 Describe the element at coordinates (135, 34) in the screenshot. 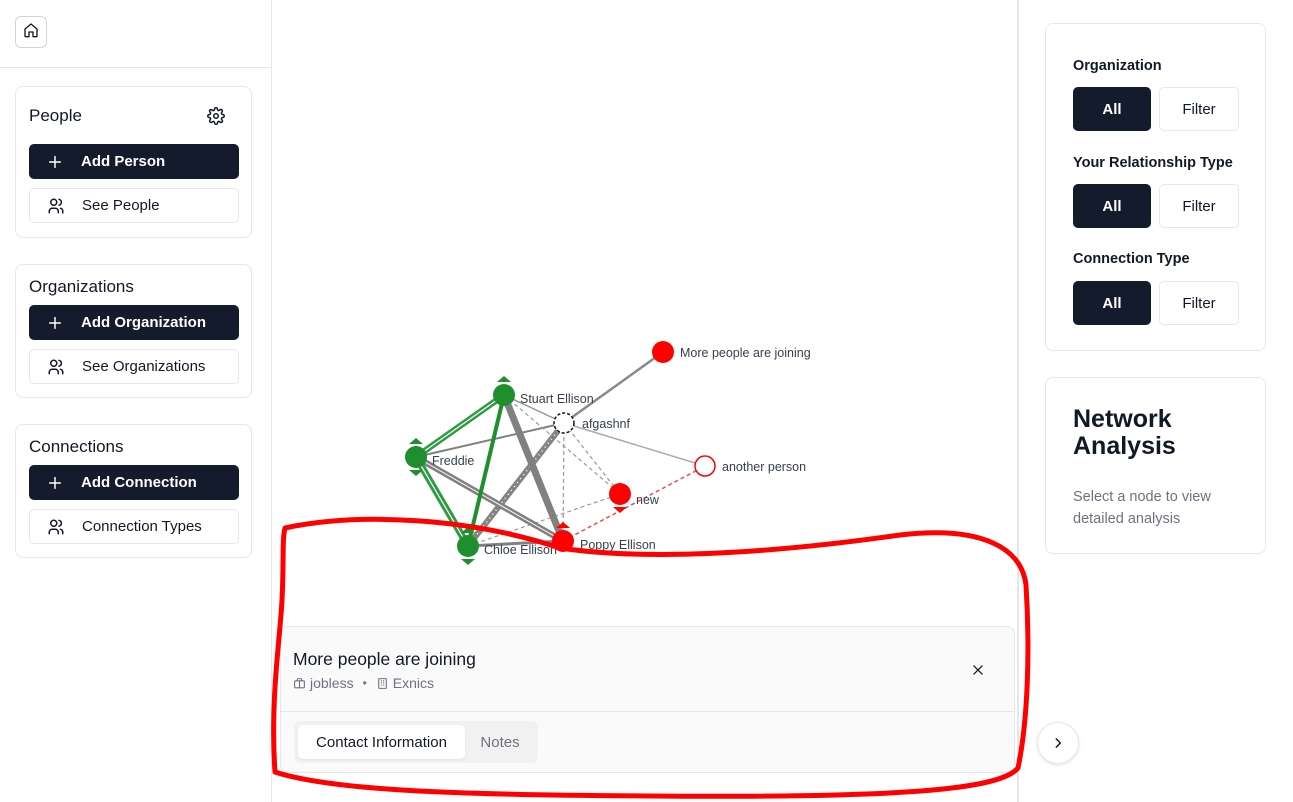

I see `home-bar` at that location.